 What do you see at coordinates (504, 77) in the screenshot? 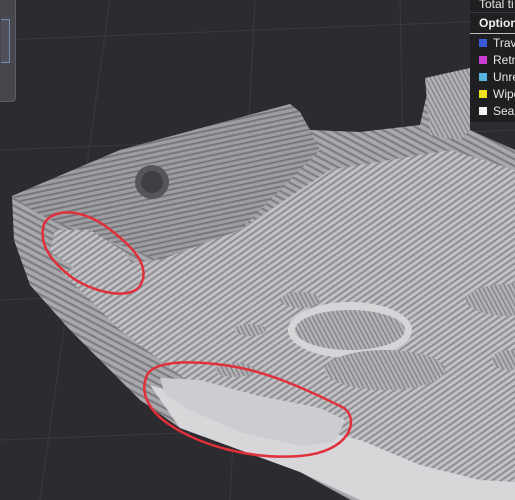
I see `legend-item-label: Unre` at bounding box center [504, 77].